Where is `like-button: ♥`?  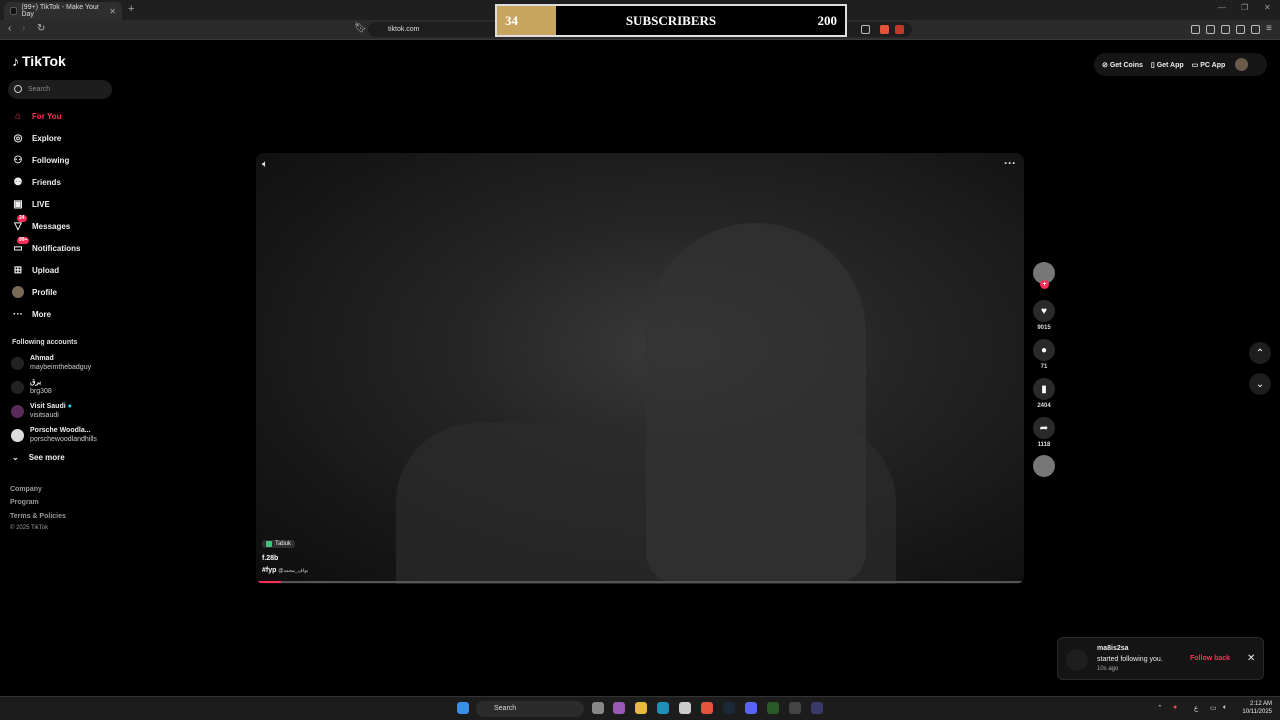
like-button: ♥ is located at coordinates (1044, 311).